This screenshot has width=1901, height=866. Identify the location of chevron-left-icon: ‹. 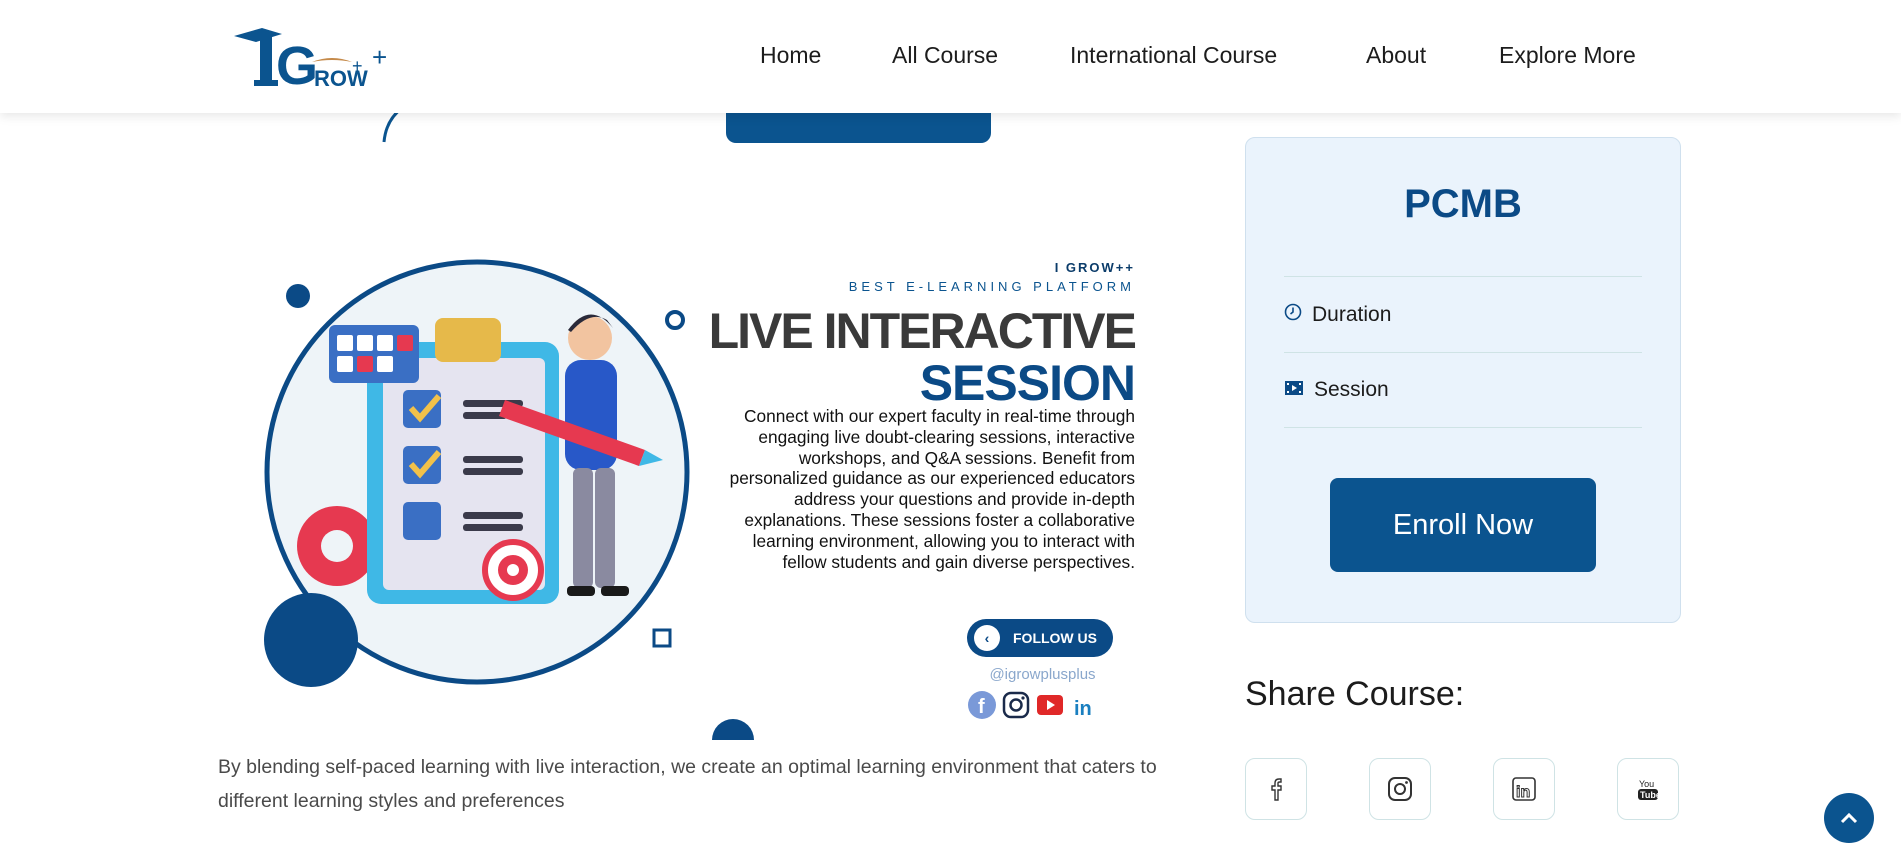
(987, 638).